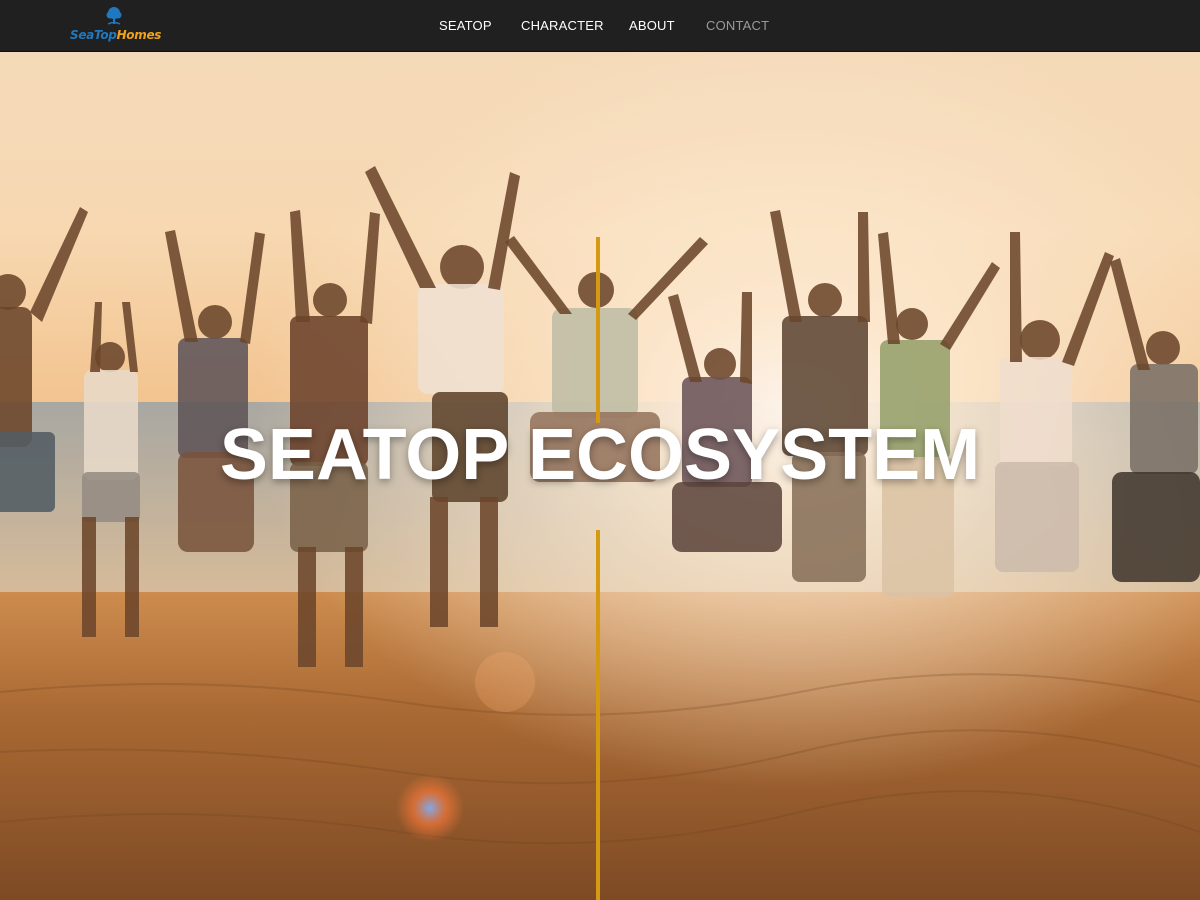 Image resolution: width=1200 pixels, height=900 pixels. Describe the element at coordinates (598, 330) in the screenshot. I see `accent-divider-top` at that location.